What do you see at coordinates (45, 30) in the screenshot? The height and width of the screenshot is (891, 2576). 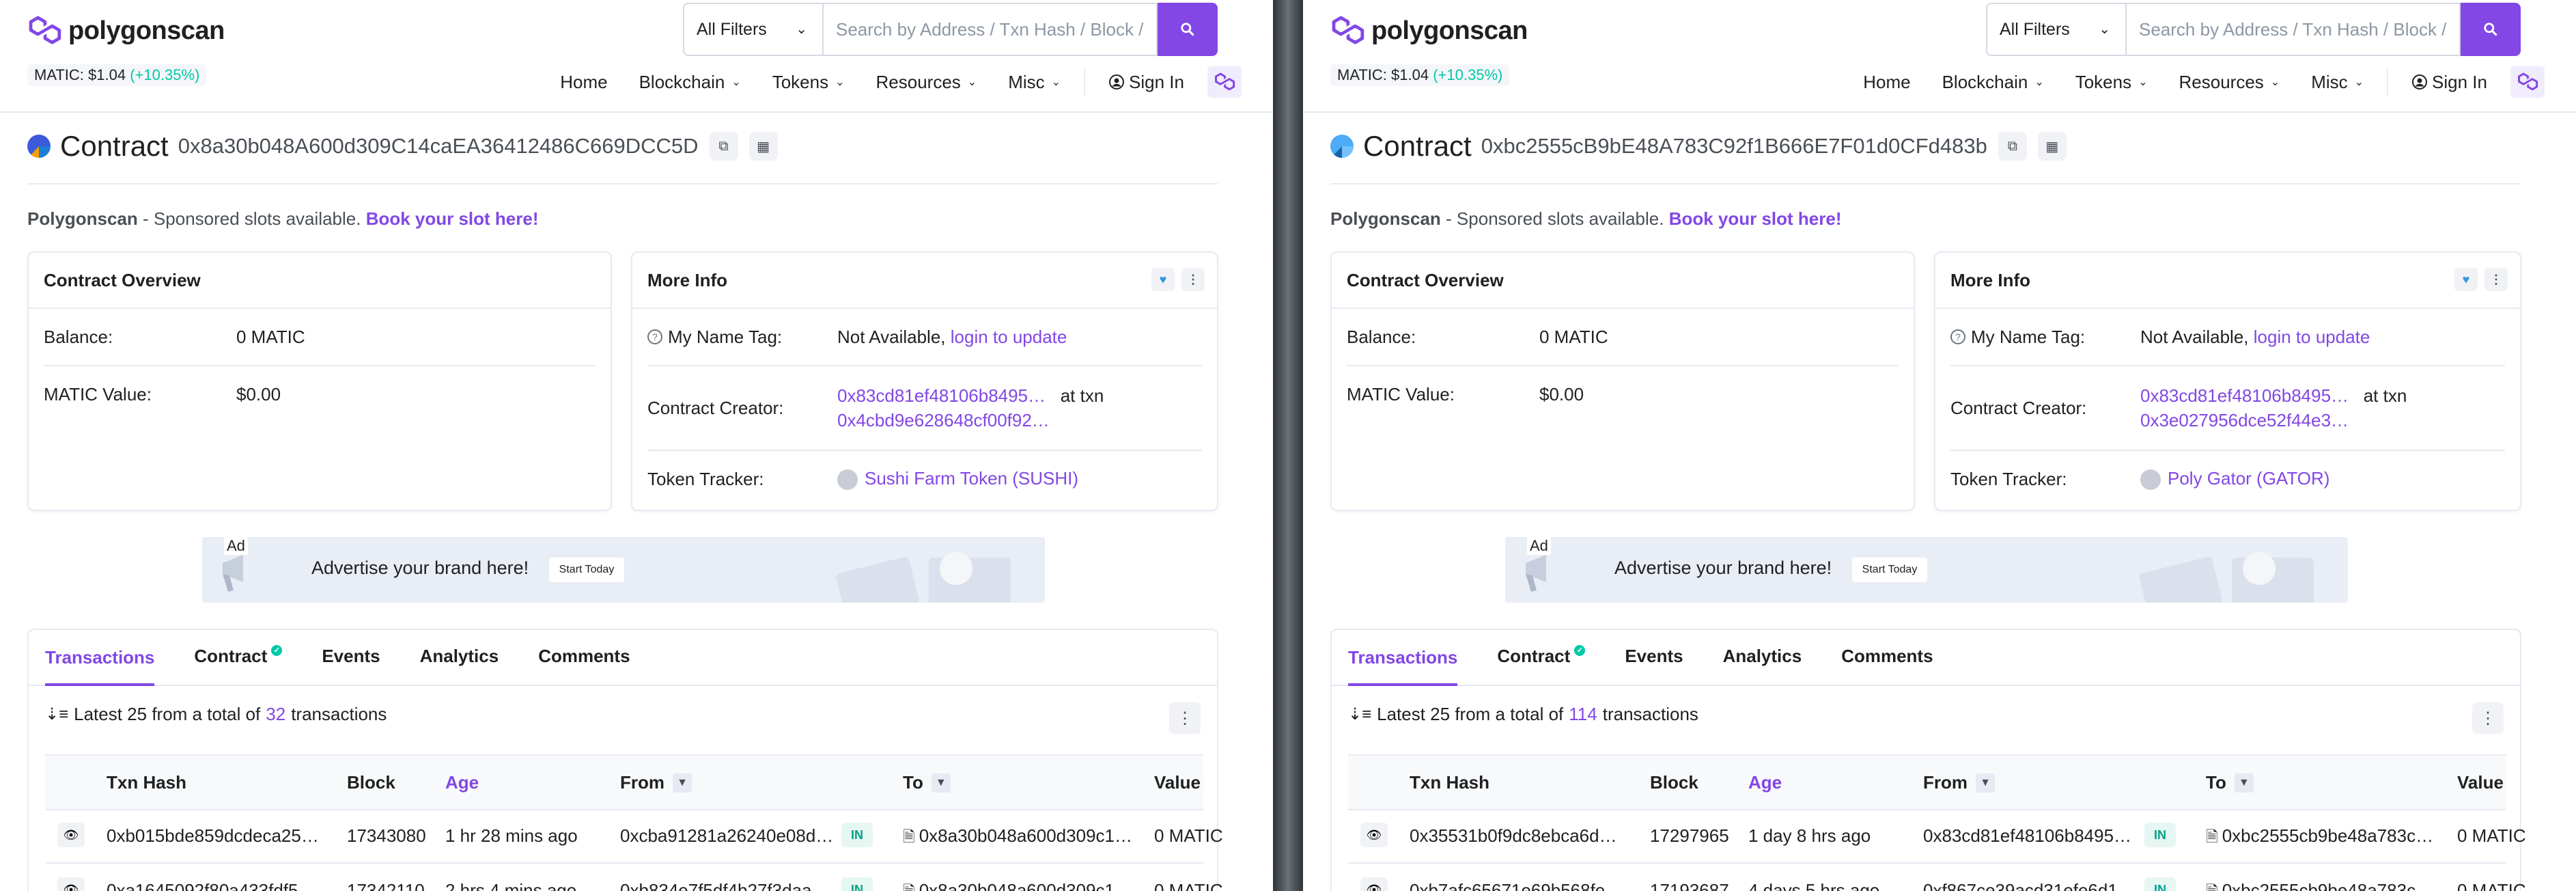 I see `polygon-logo-icon` at bounding box center [45, 30].